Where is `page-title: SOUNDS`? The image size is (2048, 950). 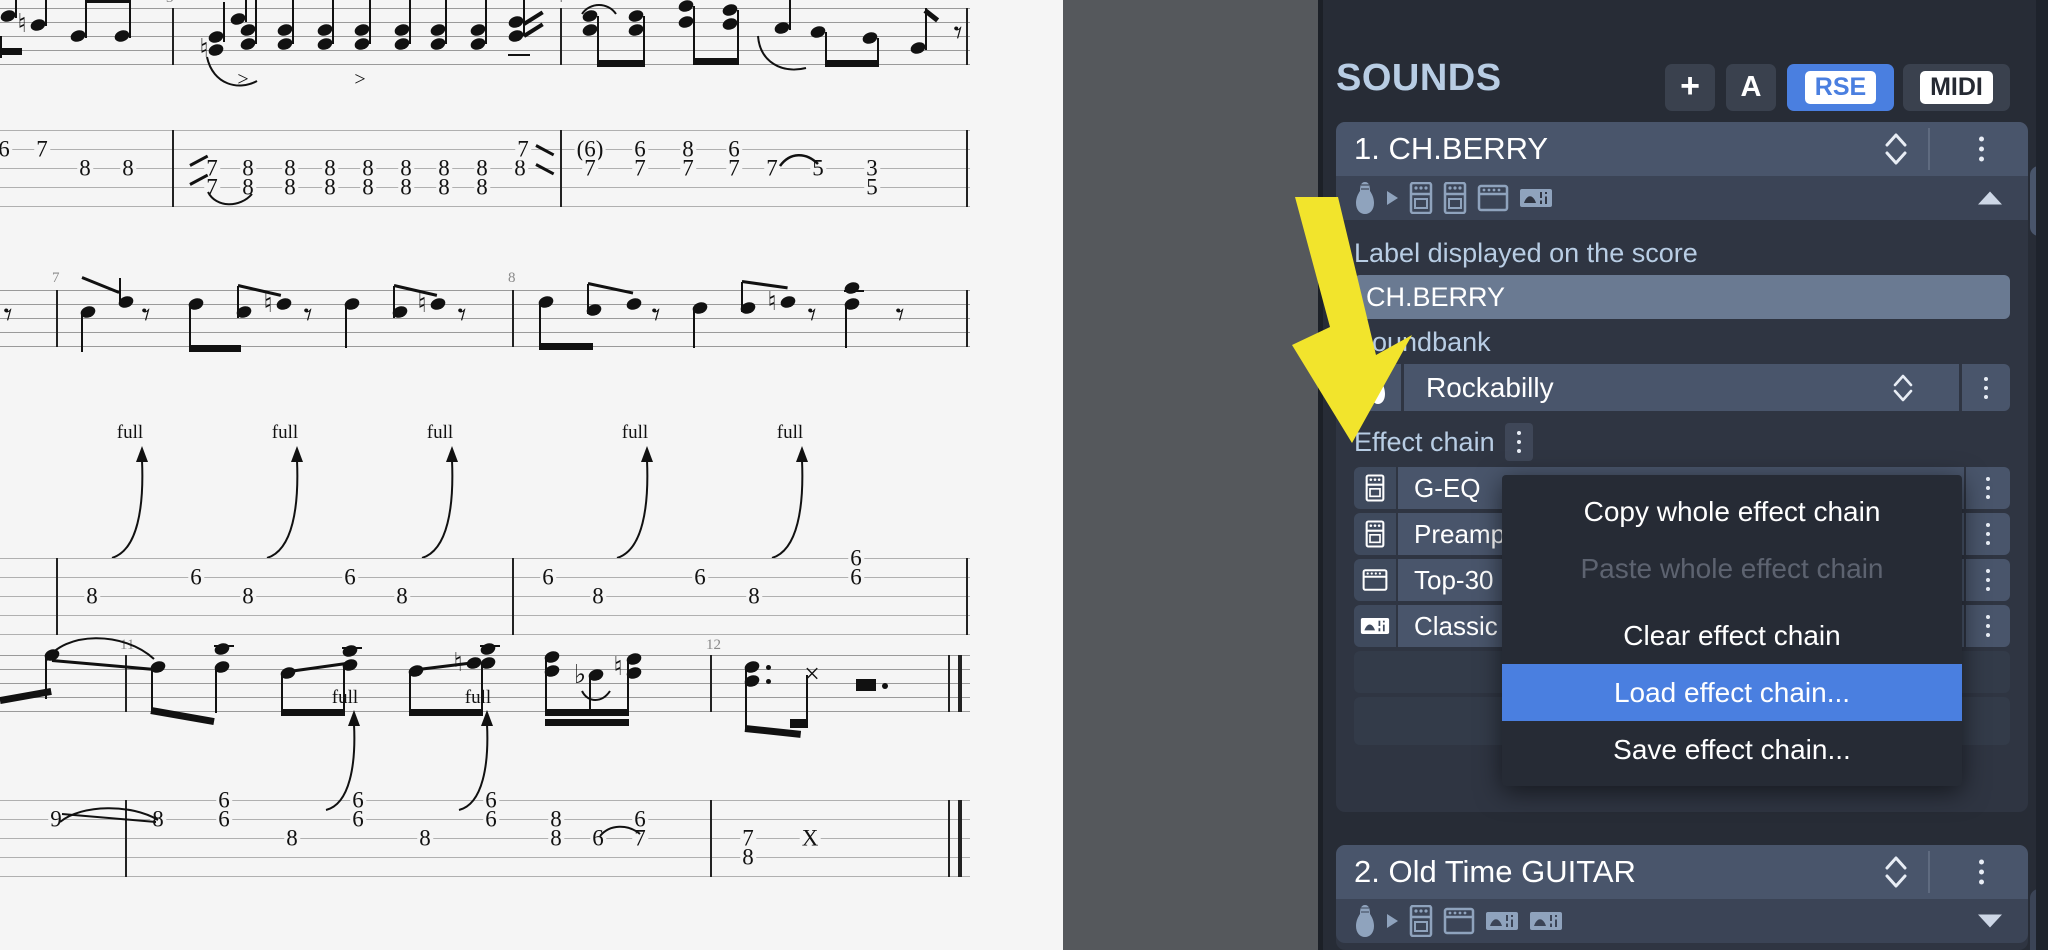 page-title: SOUNDS is located at coordinates (1419, 78).